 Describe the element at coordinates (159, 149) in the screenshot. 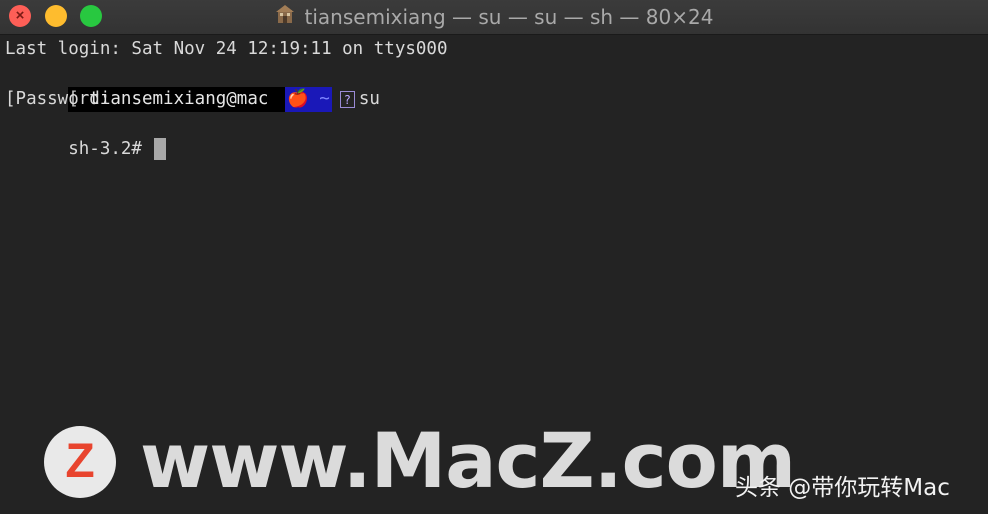

I see `text-cursor` at that location.